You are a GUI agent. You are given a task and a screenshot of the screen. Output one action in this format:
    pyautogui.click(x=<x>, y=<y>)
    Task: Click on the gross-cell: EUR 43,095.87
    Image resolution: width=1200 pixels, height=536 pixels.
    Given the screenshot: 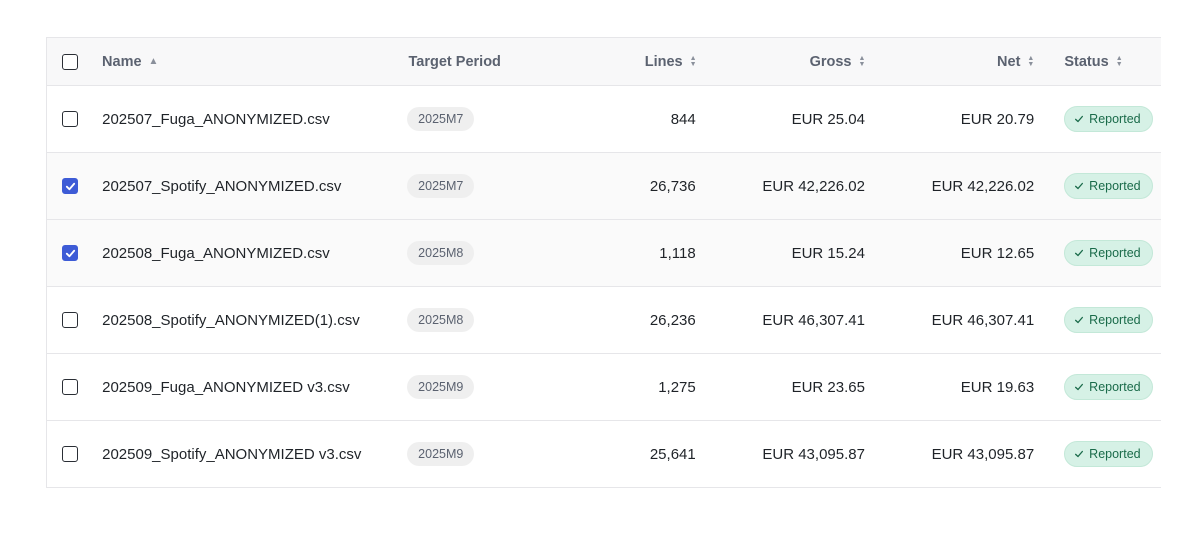 What is the action you would take?
    pyautogui.click(x=780, y=454)
    